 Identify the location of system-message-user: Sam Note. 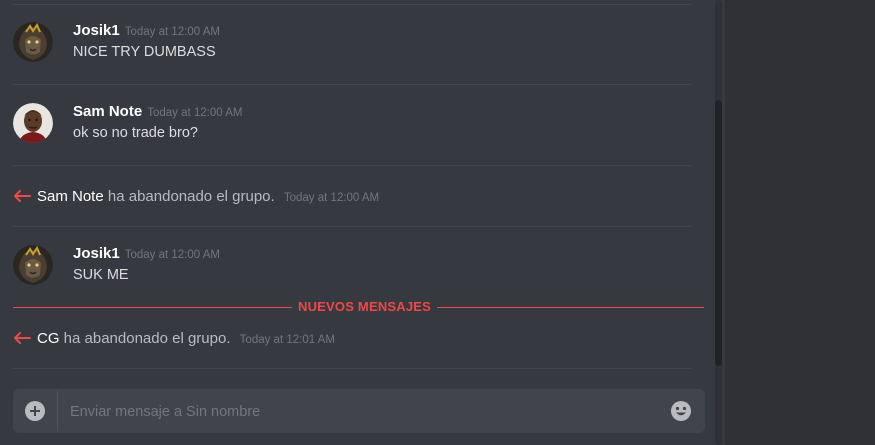
(70, 196).